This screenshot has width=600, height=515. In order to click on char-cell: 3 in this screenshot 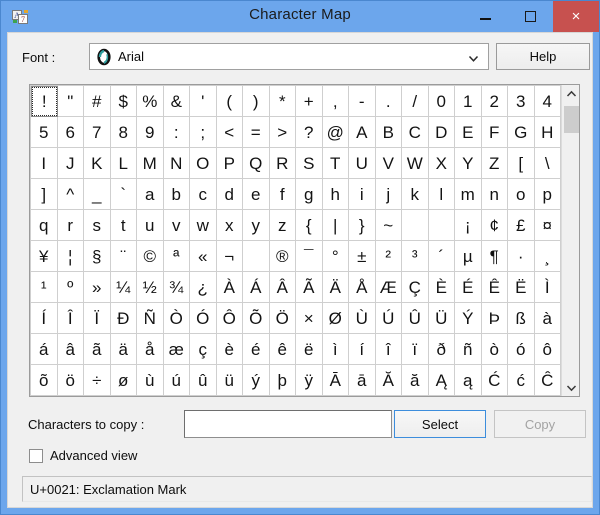, I will do `click(521, 101)`.